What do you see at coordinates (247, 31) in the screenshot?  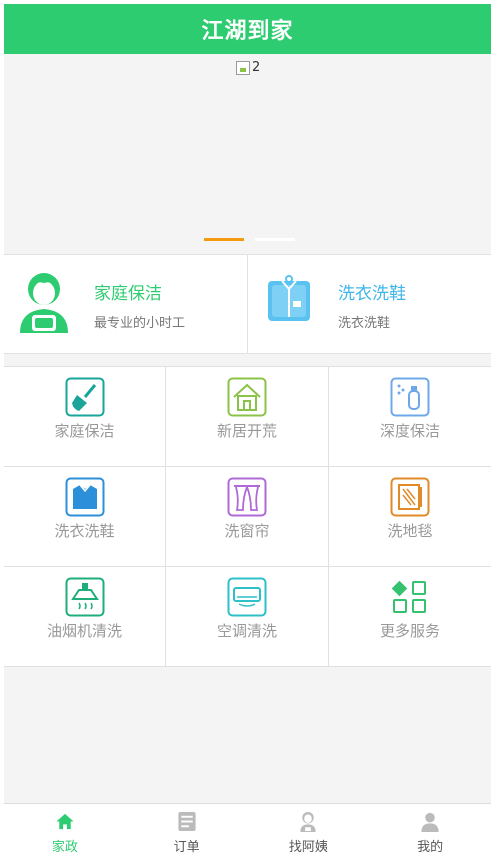 I see `app-title: 江湖到家` at bounding box center [247, 31].